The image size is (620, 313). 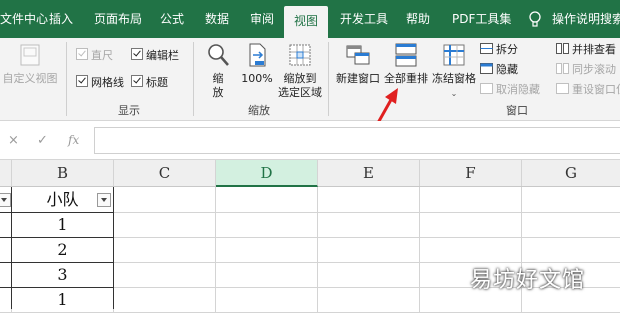 What do you see at coordinates (594, 69) in the screenshot?
I see `sync-scroll-label: 同步滚动` at bounding box center [594, 69].